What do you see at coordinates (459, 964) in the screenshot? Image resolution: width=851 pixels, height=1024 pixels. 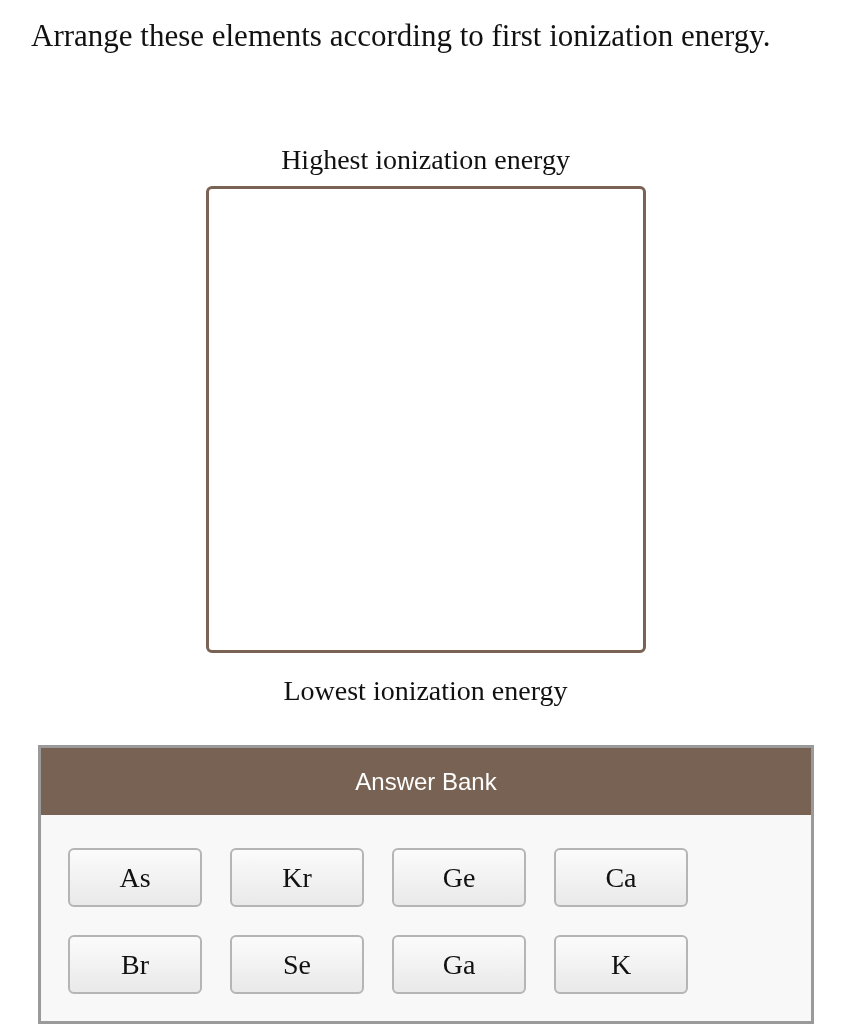 I see `element-tile: Ga` at bounding box center [459, 964].